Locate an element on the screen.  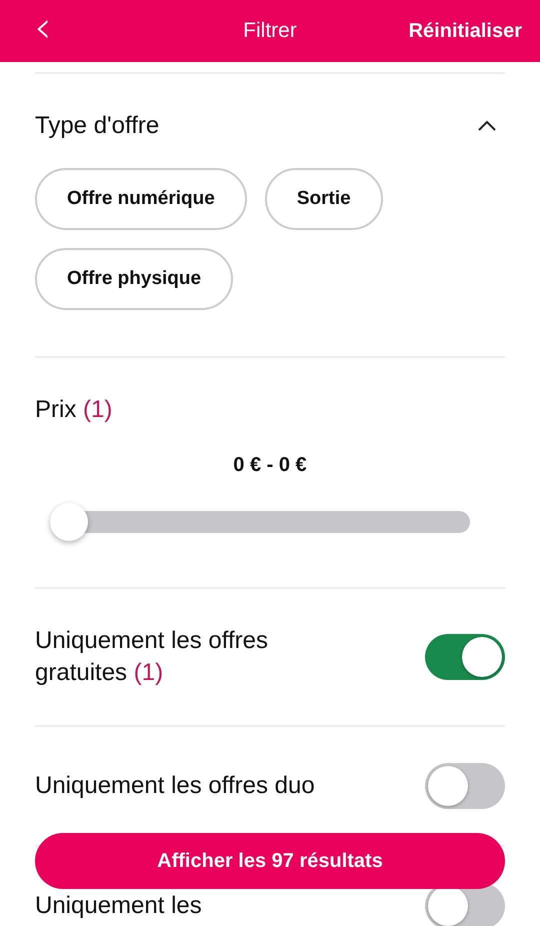
section-title: Type d'offre is located at coordinates (97, 126).